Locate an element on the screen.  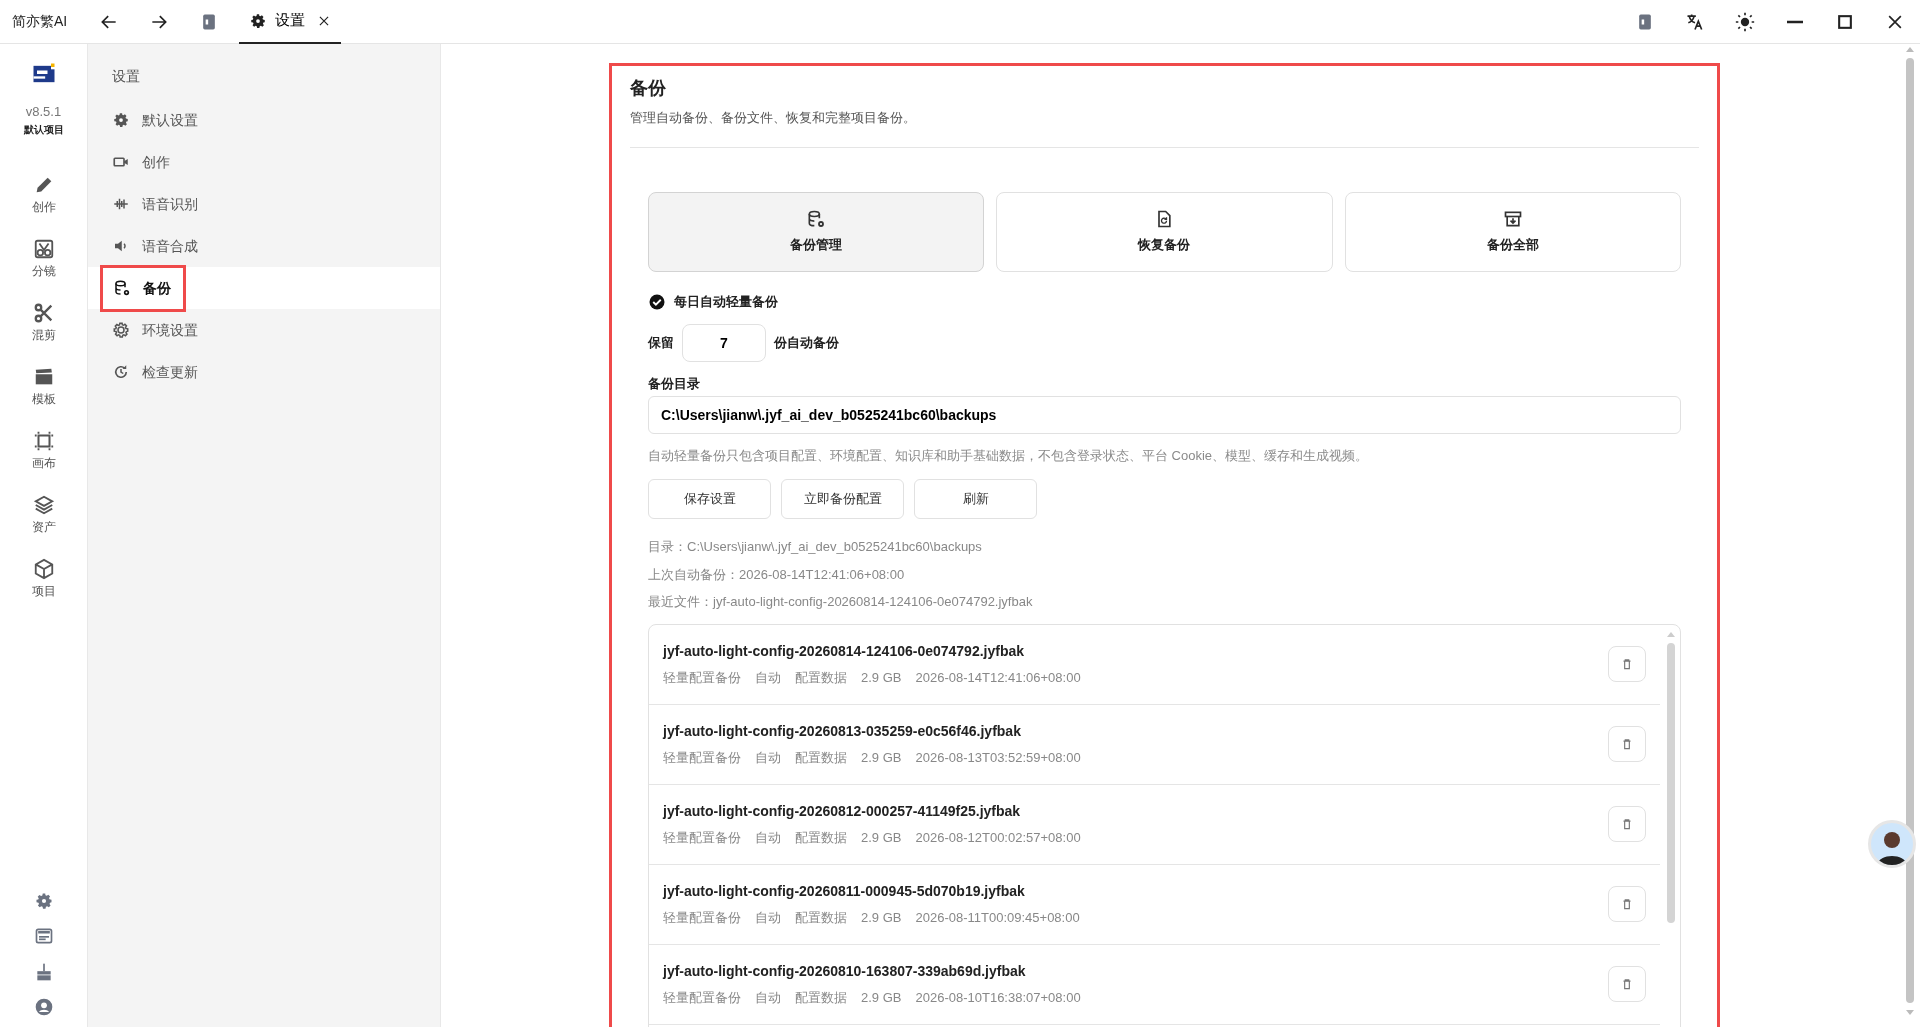
rail-item: 画布 is located at coordinates (43, 450).